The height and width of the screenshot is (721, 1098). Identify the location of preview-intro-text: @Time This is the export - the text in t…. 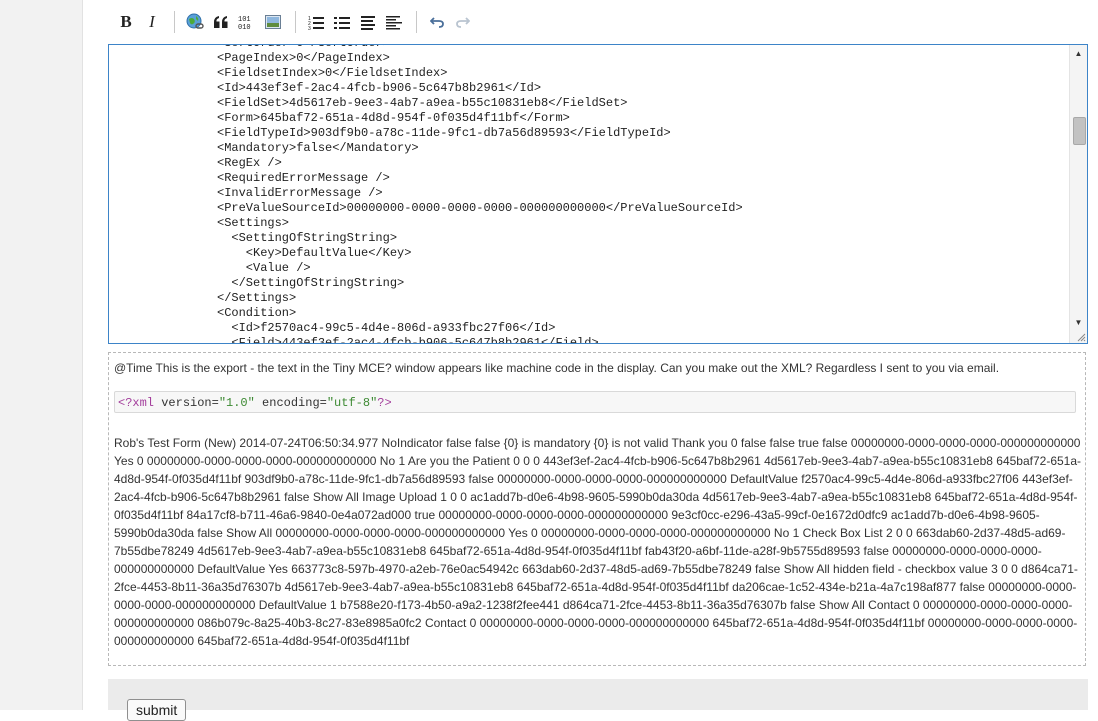
(557, 368).